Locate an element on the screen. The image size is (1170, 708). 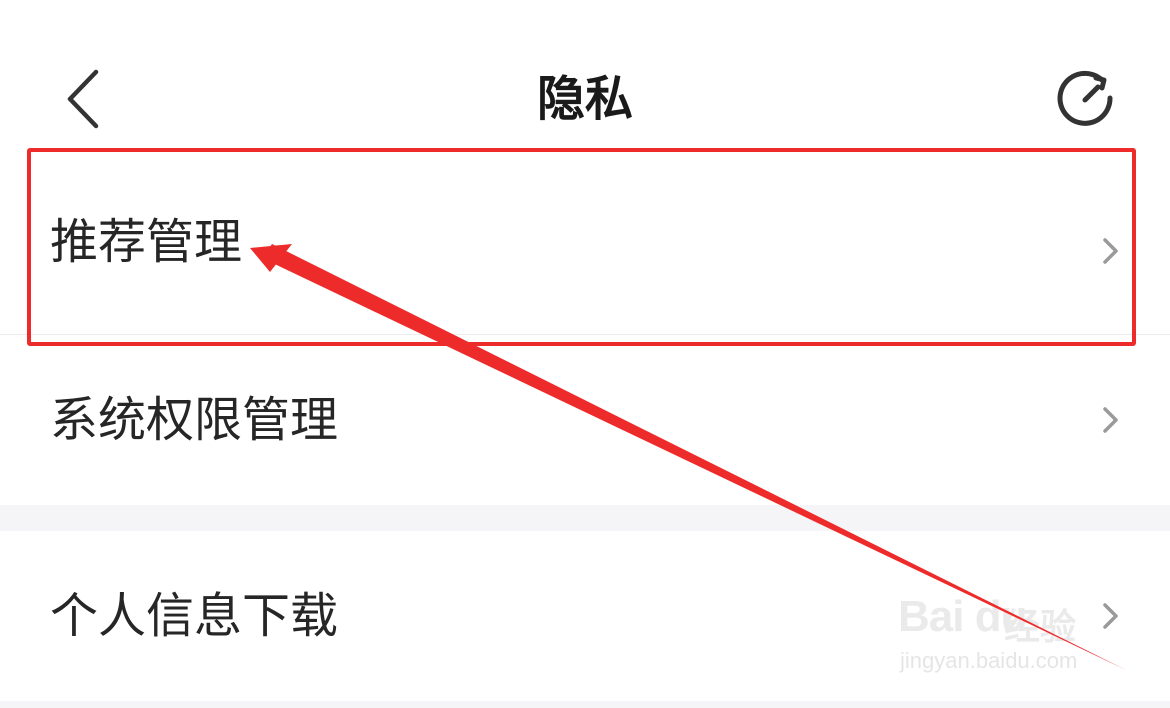
page-title: 隐私 is located at coordinates (584, 99).